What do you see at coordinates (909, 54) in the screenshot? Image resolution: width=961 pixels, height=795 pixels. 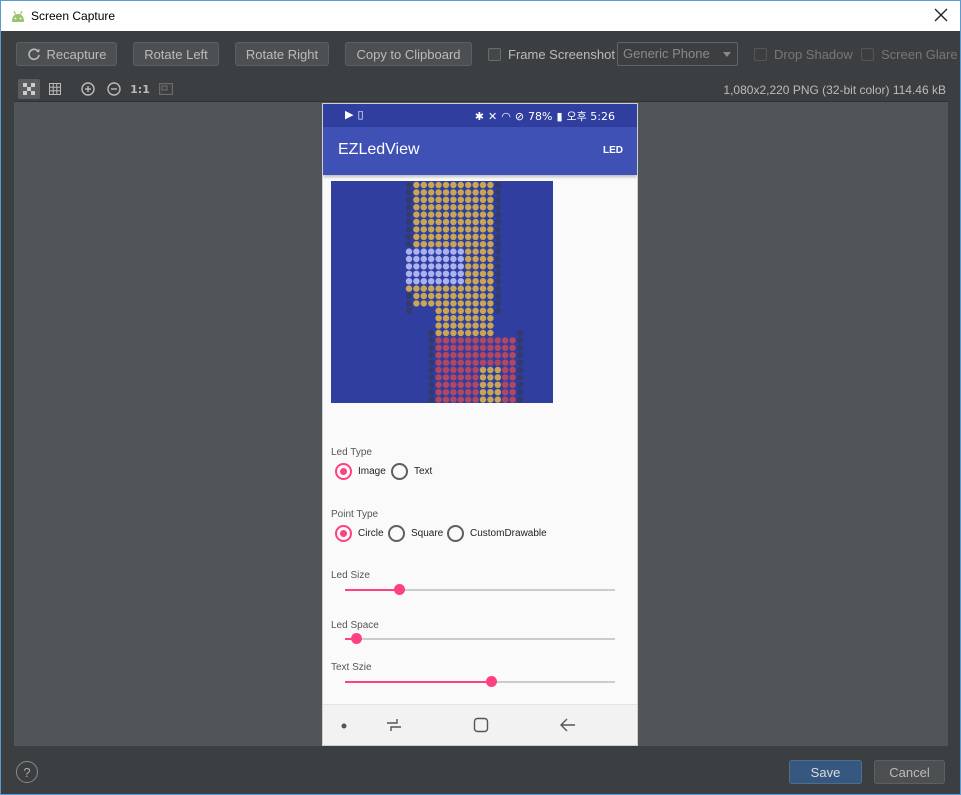 I see `screen-glare-checkbox: Screen Glare` at bounding box center [909, 54].